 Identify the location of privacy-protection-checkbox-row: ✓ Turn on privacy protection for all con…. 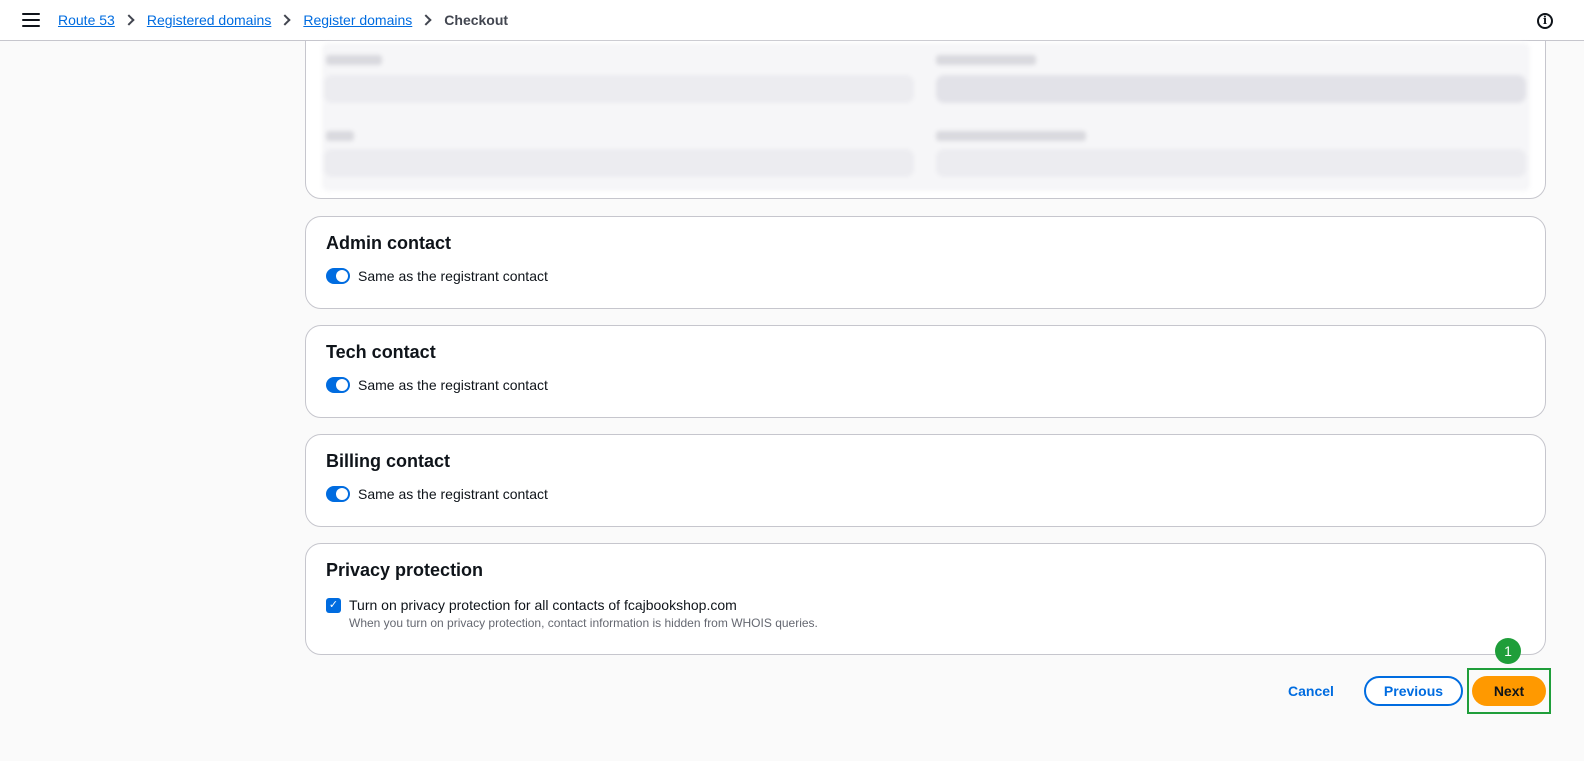
(572, 613).